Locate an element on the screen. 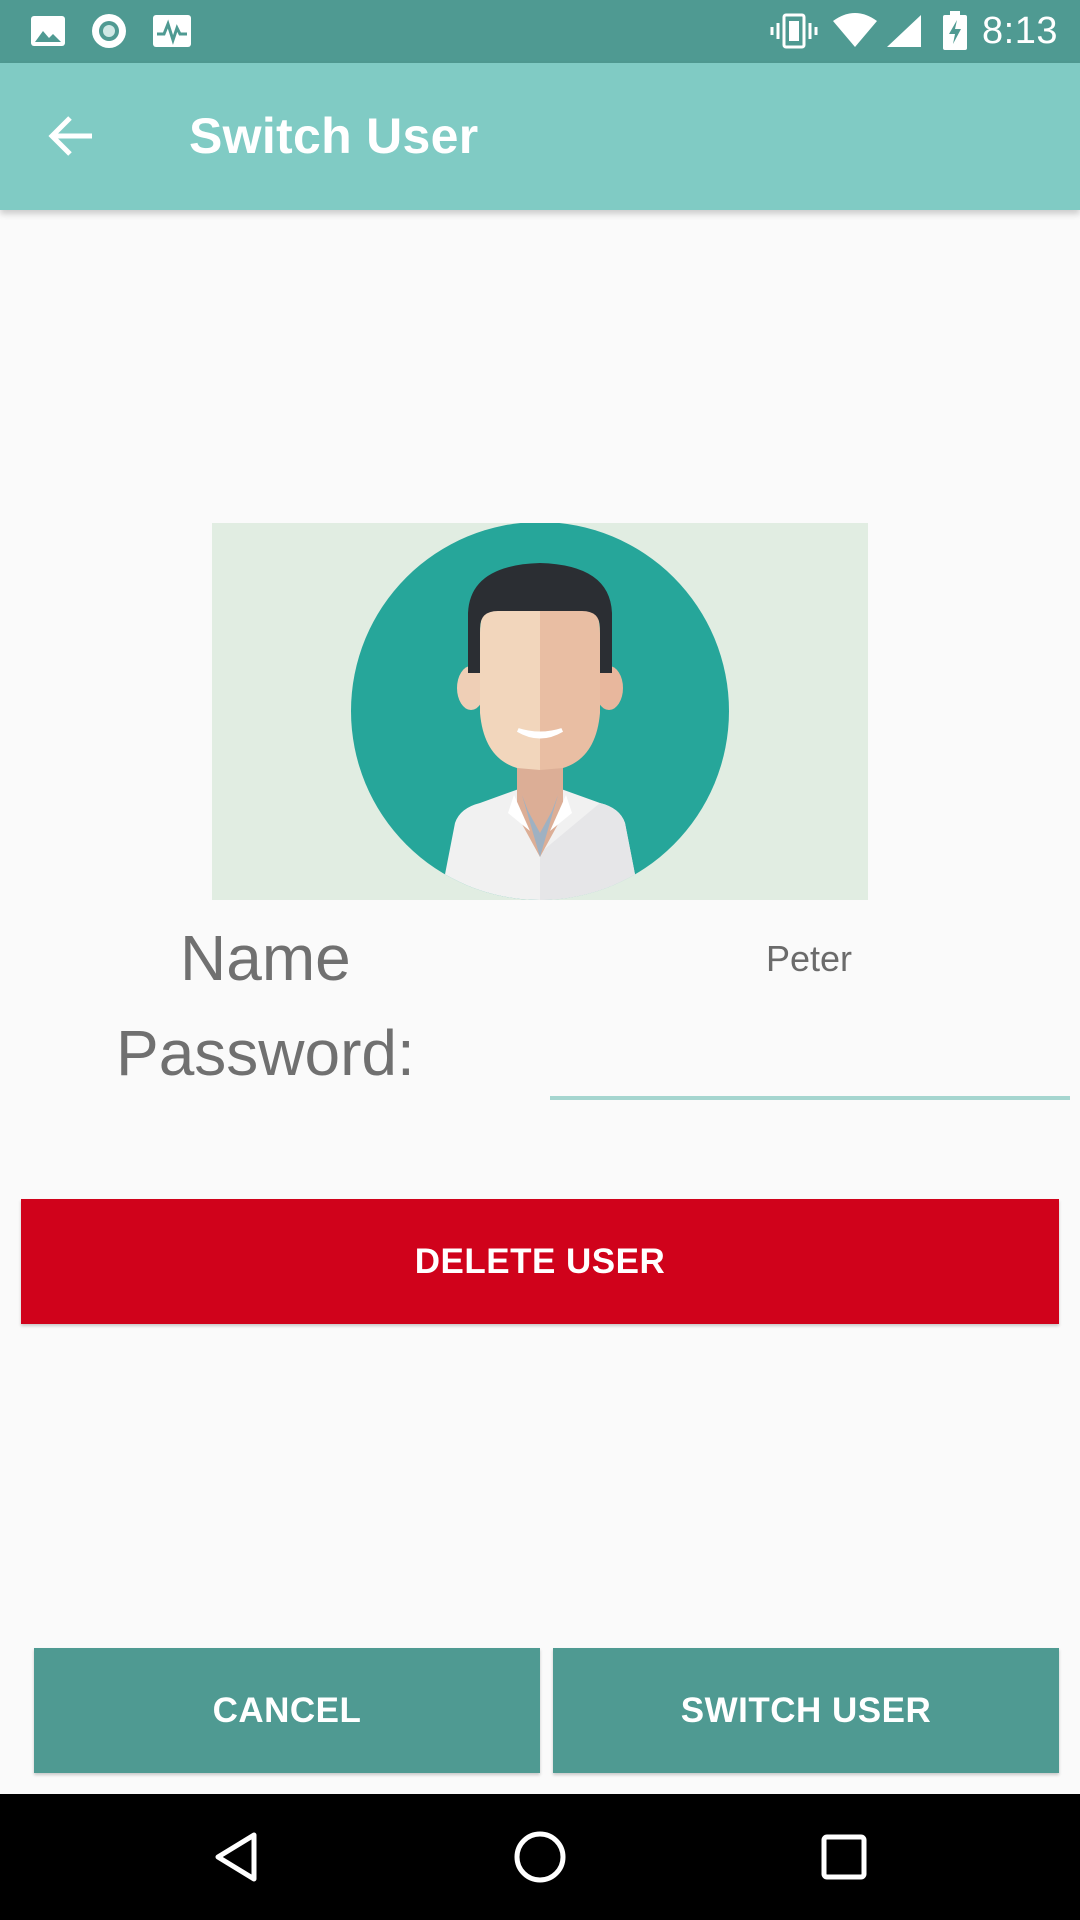 The width and height of the screenshot is (1080, 1920). arrow-left-icon is located at coordinates (72, 136).